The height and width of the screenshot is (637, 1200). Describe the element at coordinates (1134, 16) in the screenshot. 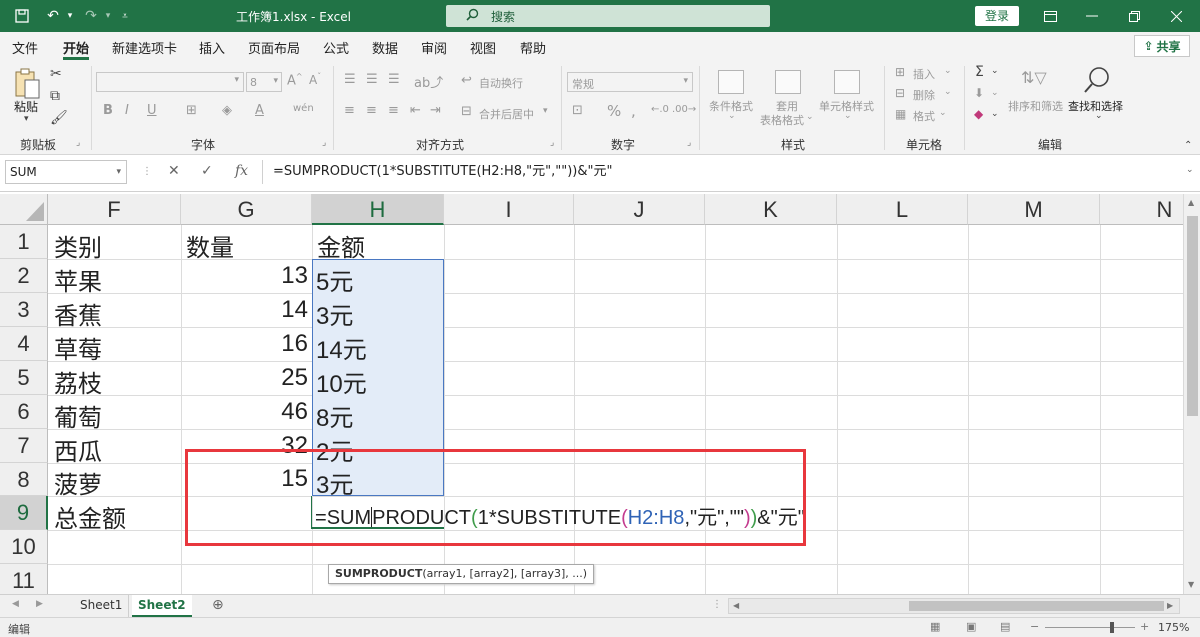

I see `restore-icon` at that location.